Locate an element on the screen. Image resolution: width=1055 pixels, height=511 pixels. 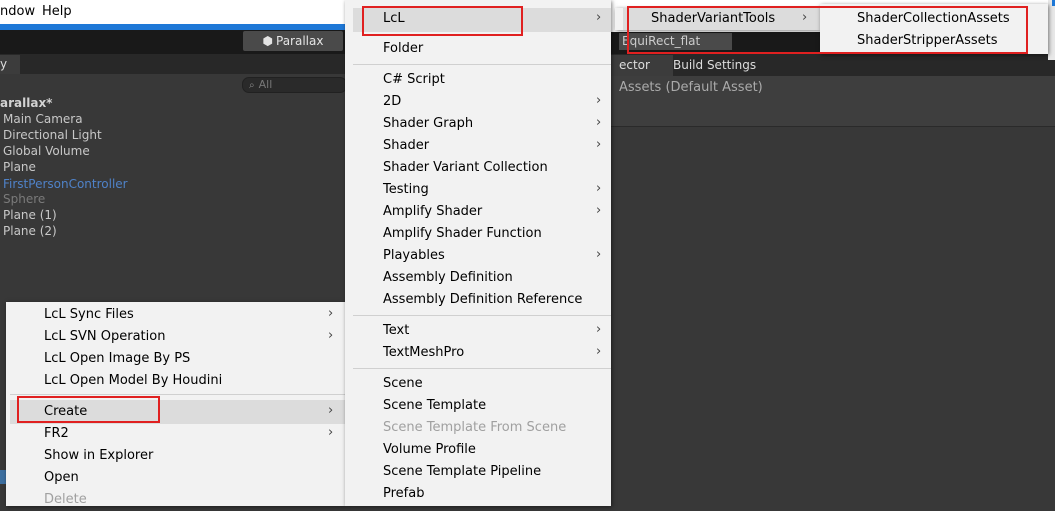
menu-item-label: Assembly Definition Reference is located at coordinates (483, 299).